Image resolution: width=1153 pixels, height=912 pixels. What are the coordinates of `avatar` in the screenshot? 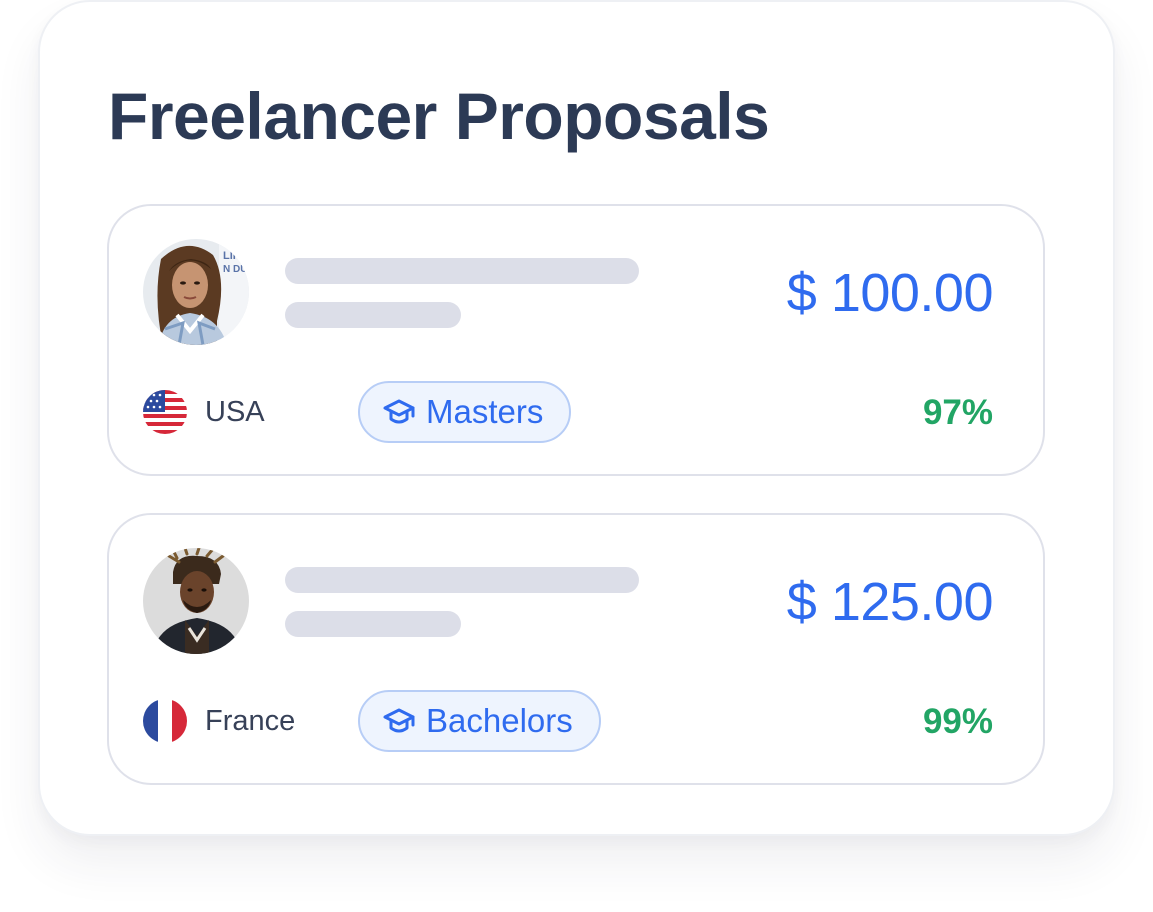 It's located at (196, 601).